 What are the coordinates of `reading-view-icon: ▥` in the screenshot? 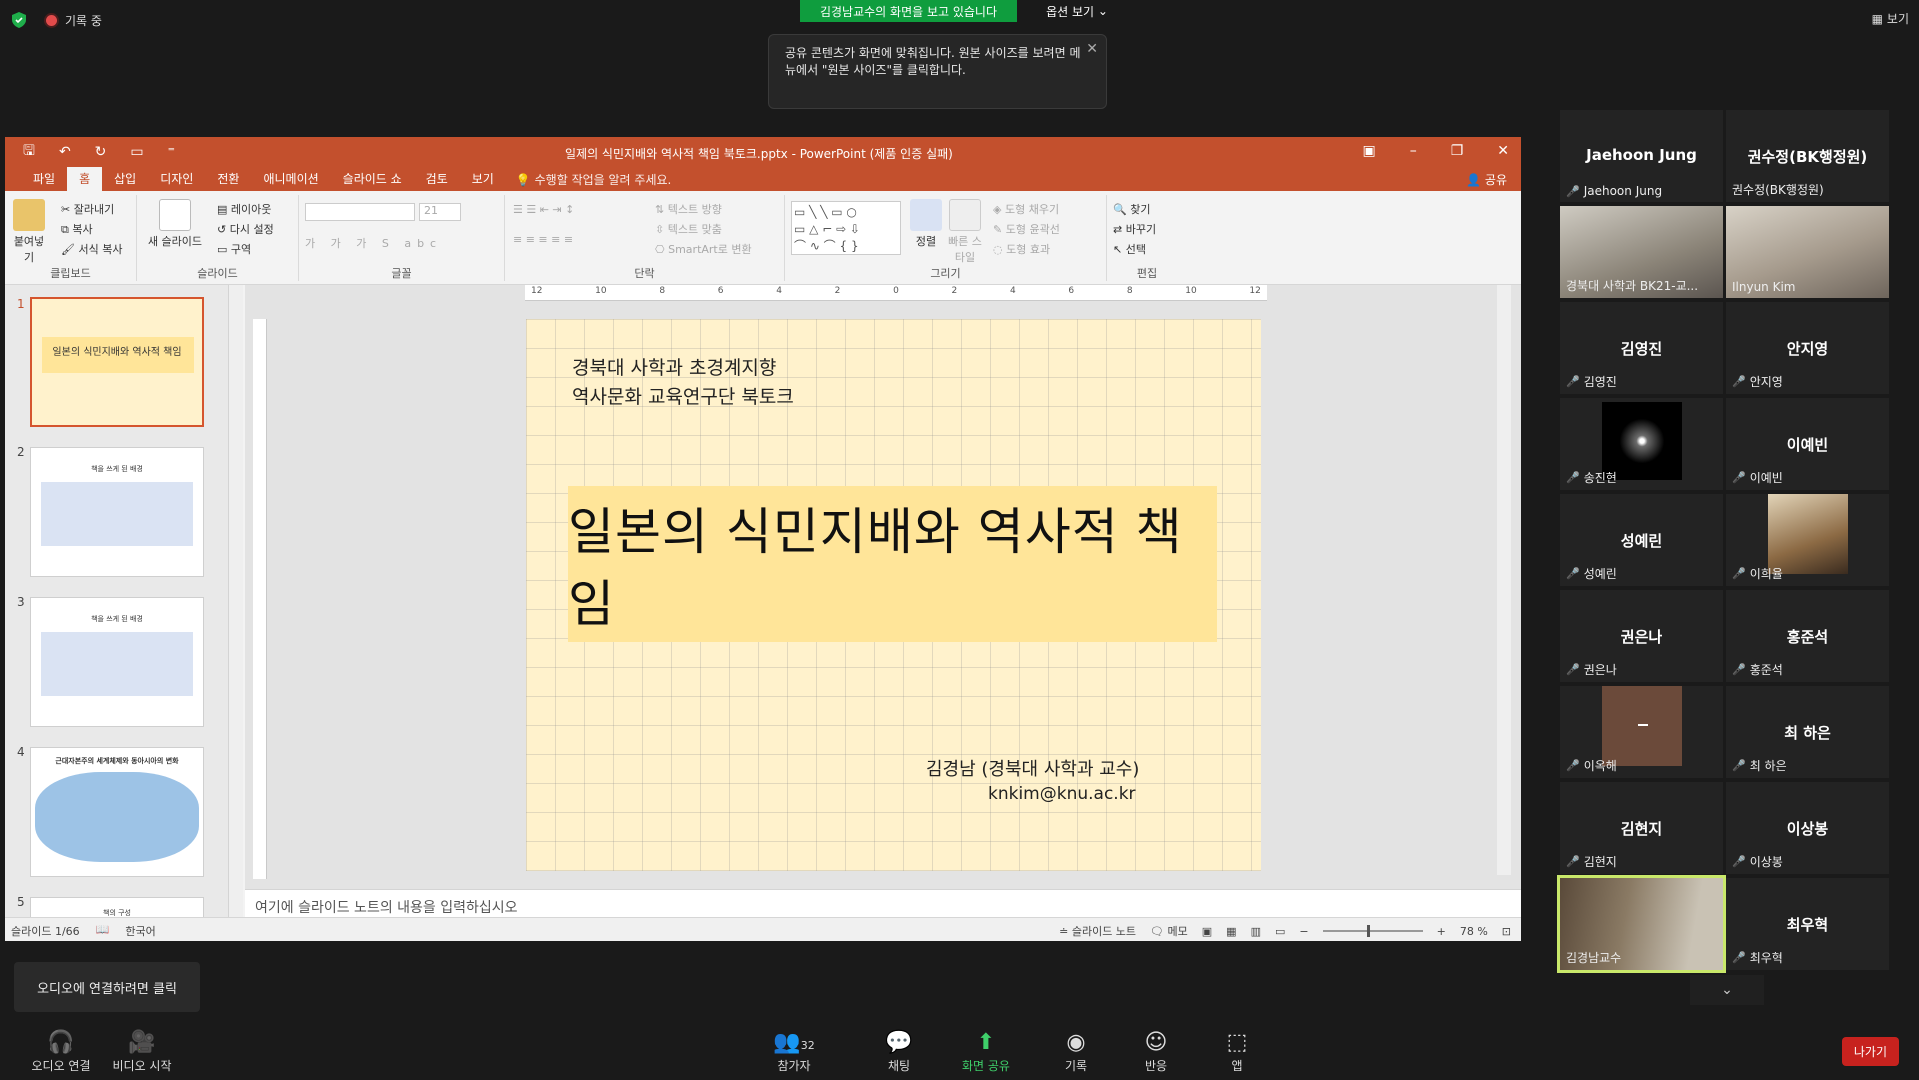 It's located at (1256, 931).